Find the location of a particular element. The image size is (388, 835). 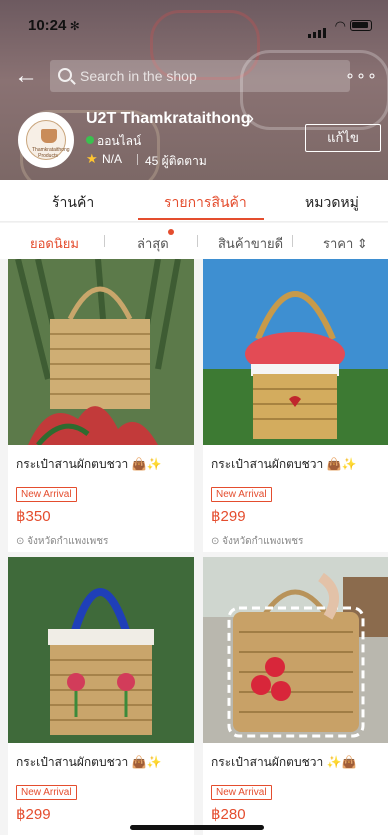

active-tab-indicator is located at coordinates (201, 219).